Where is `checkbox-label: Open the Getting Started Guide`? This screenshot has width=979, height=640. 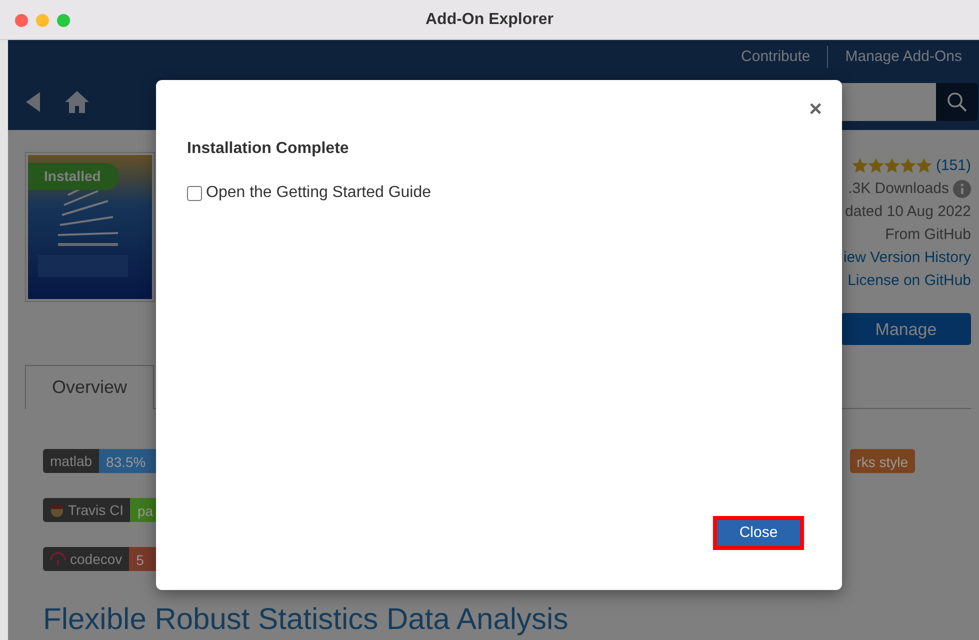
checkbox-label: Open the Getting Started Guide is located at coordinates (319, 193).